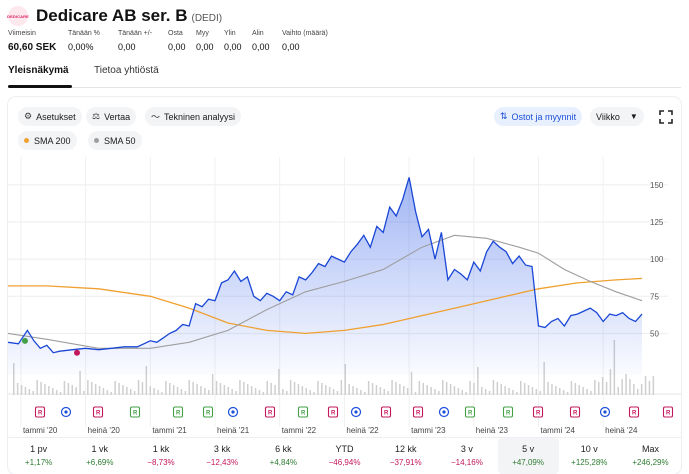 The width and height of the screenshot is (689, 474). I want to click on y-tick-label: 125, so click(657, 222).